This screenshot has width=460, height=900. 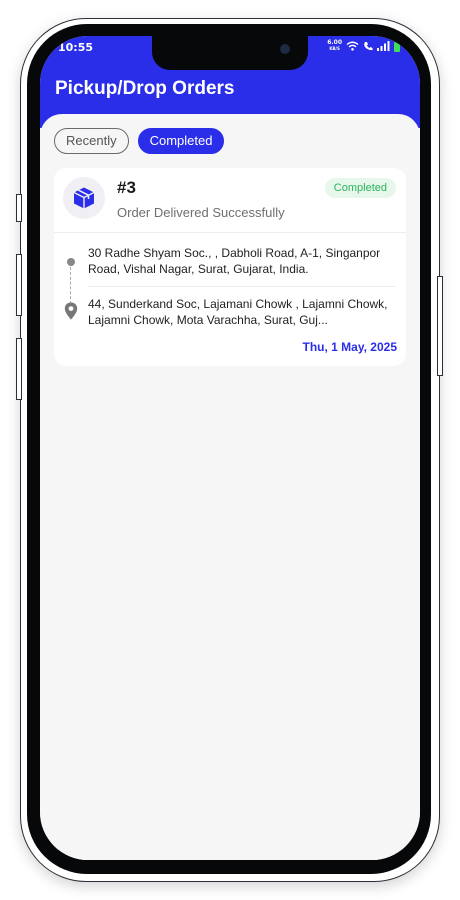 I want to click on network-speed: 6.00 KB/S, so click(x=334, y=46).